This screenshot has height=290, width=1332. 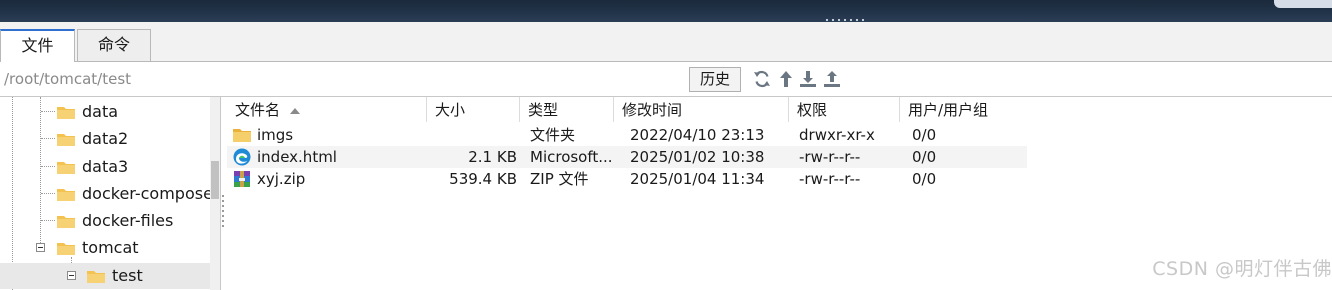 I want to click on window-top-strip, so click(x=666, y=11).